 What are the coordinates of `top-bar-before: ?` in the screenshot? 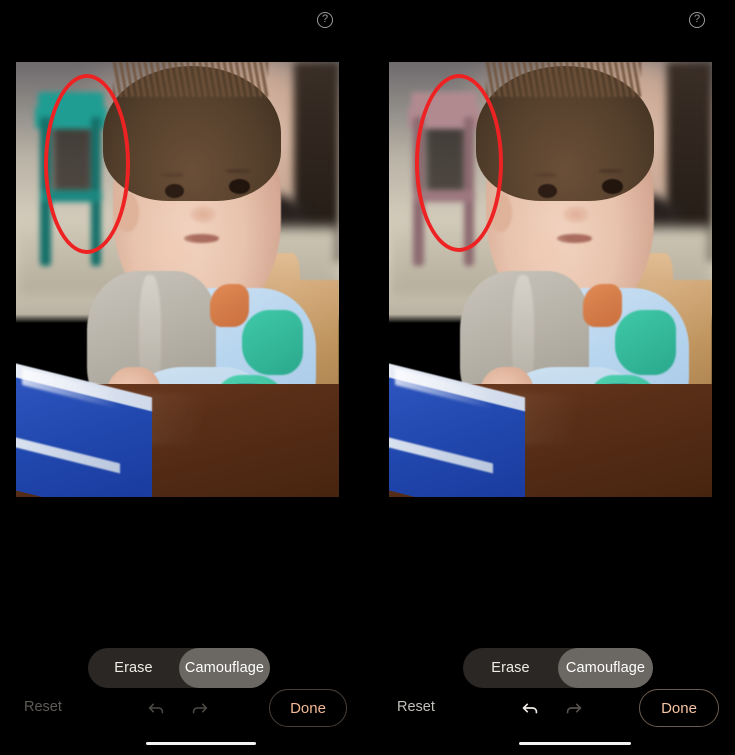 It's located at (183, 23).